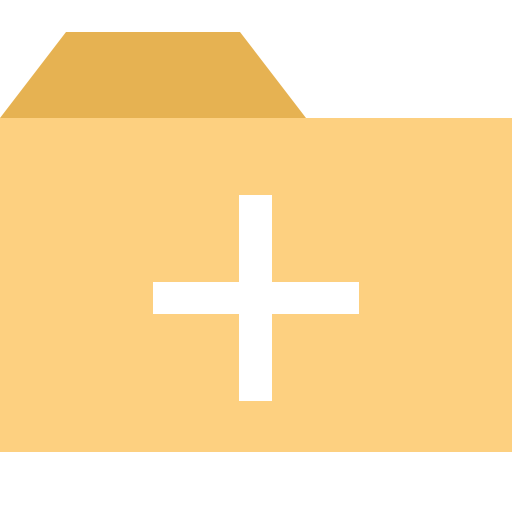 The image size is (512, 512). What do you see at coordinates (153, 75) in the screenshot?
I see `folder-tab` at bounding box center [153, 75].